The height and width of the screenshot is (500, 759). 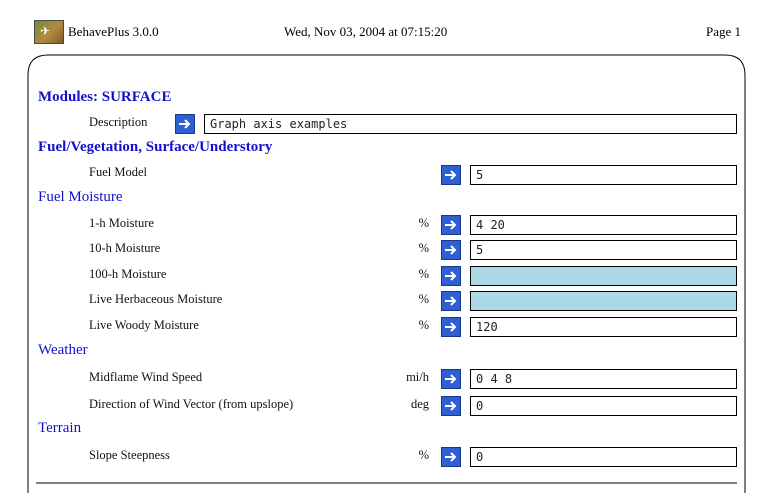 I want to click on page-number: Page 1, so click(x=723, y=31).